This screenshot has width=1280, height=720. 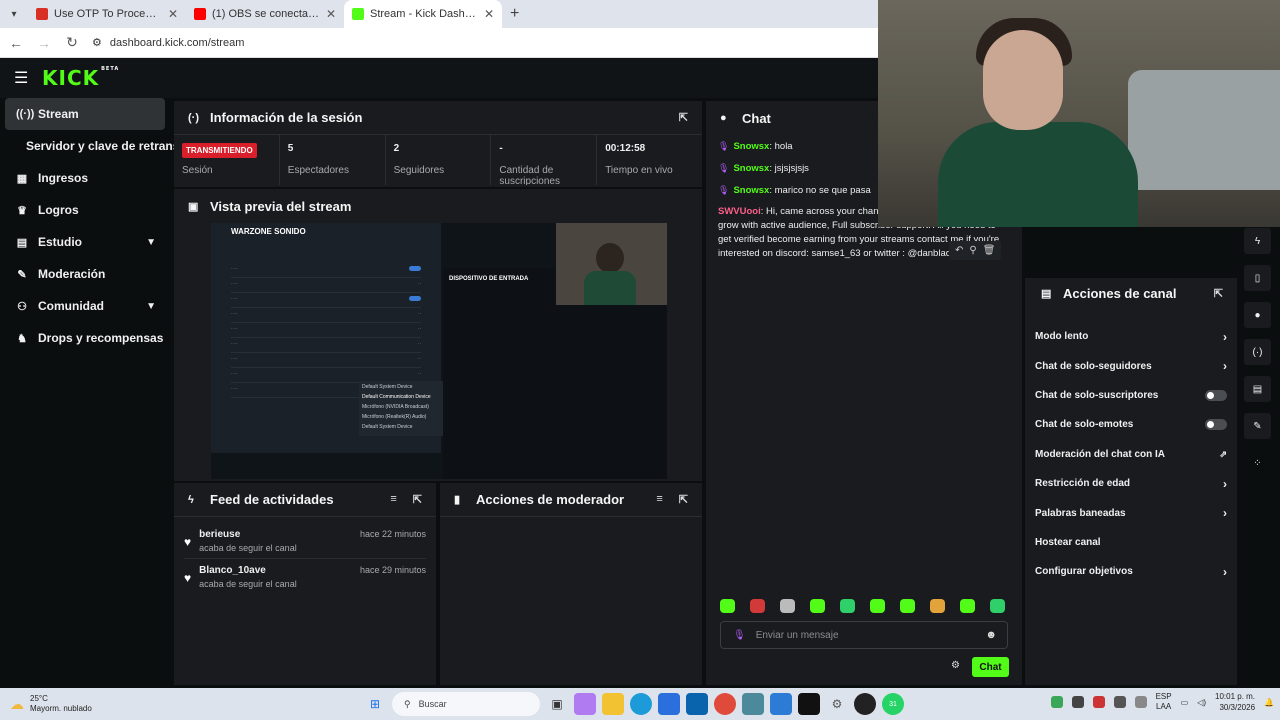 I want to click on emoji-icon: ☻, so click(x=991, y=635).